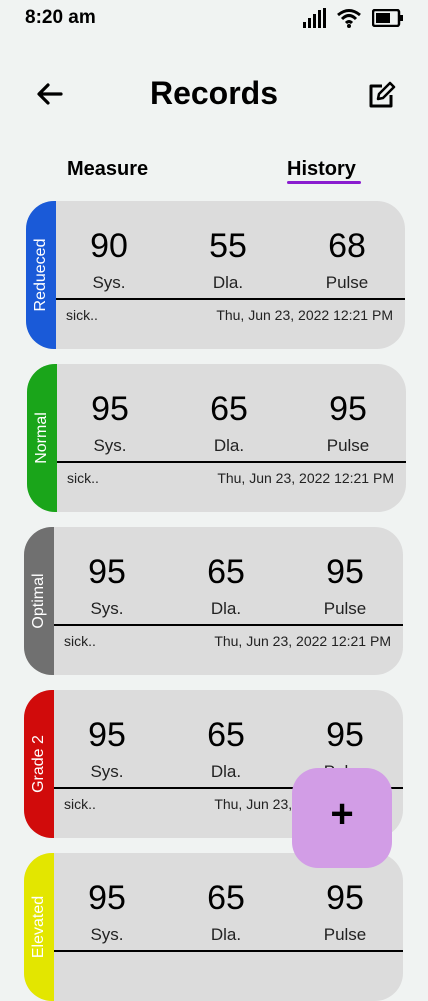 Image resolution: width=428 pixels, height=1001 pixels. I want to click on category-label: Normal, so click(41, 438).